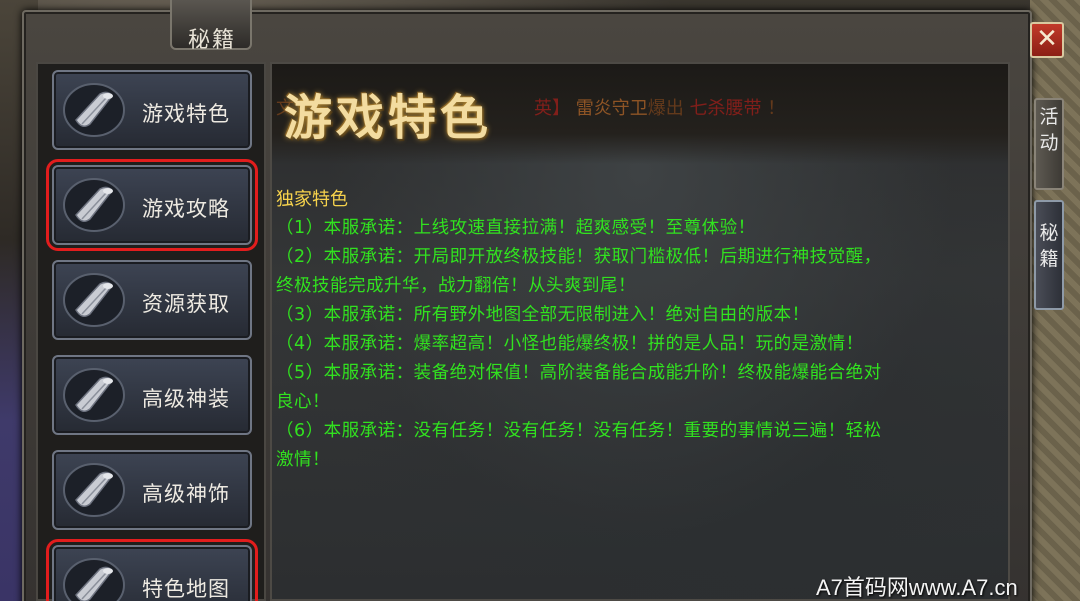 The image size is (1080, 601). What do you see at coordinates (776, 108) in the screenshot?
I see `ticker-suffix: ！` at bounding box center [776, 108].